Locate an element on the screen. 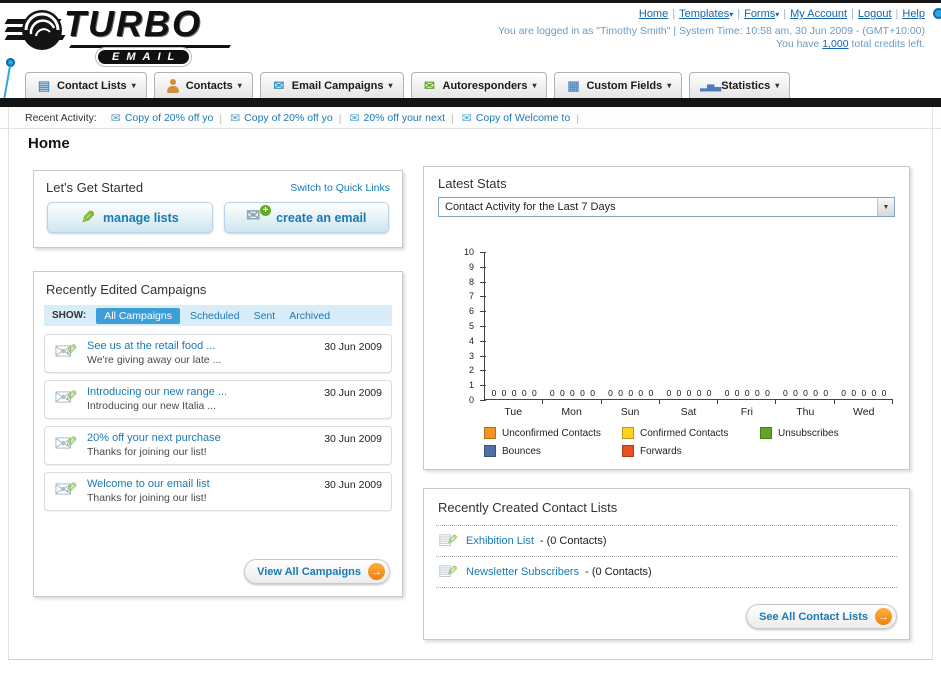 This screenshot has height=683, width=941. header-link-forms: Forms ▾ is located at coordinates (761, 14).